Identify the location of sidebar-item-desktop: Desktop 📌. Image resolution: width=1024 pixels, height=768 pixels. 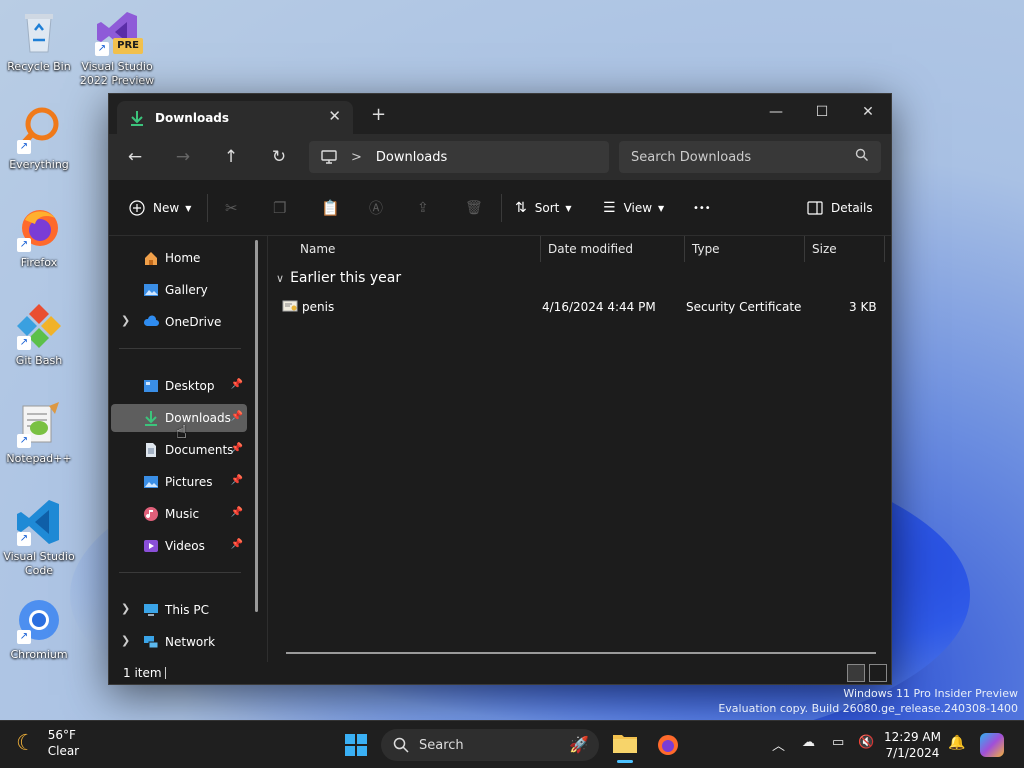
(179, 386).